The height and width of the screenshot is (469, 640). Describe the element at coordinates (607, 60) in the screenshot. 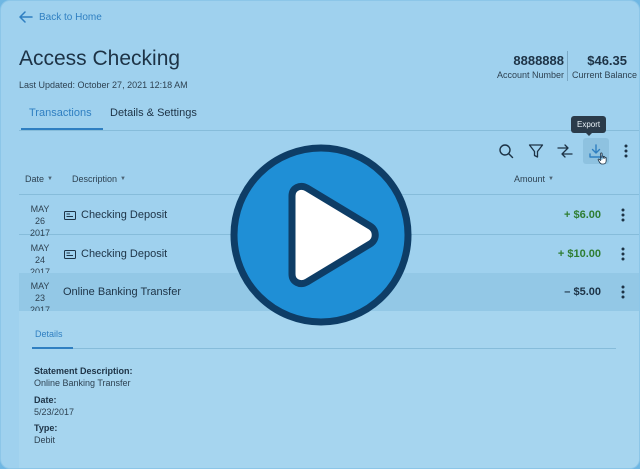

I see `current-balance-value: $46.35` at that location.